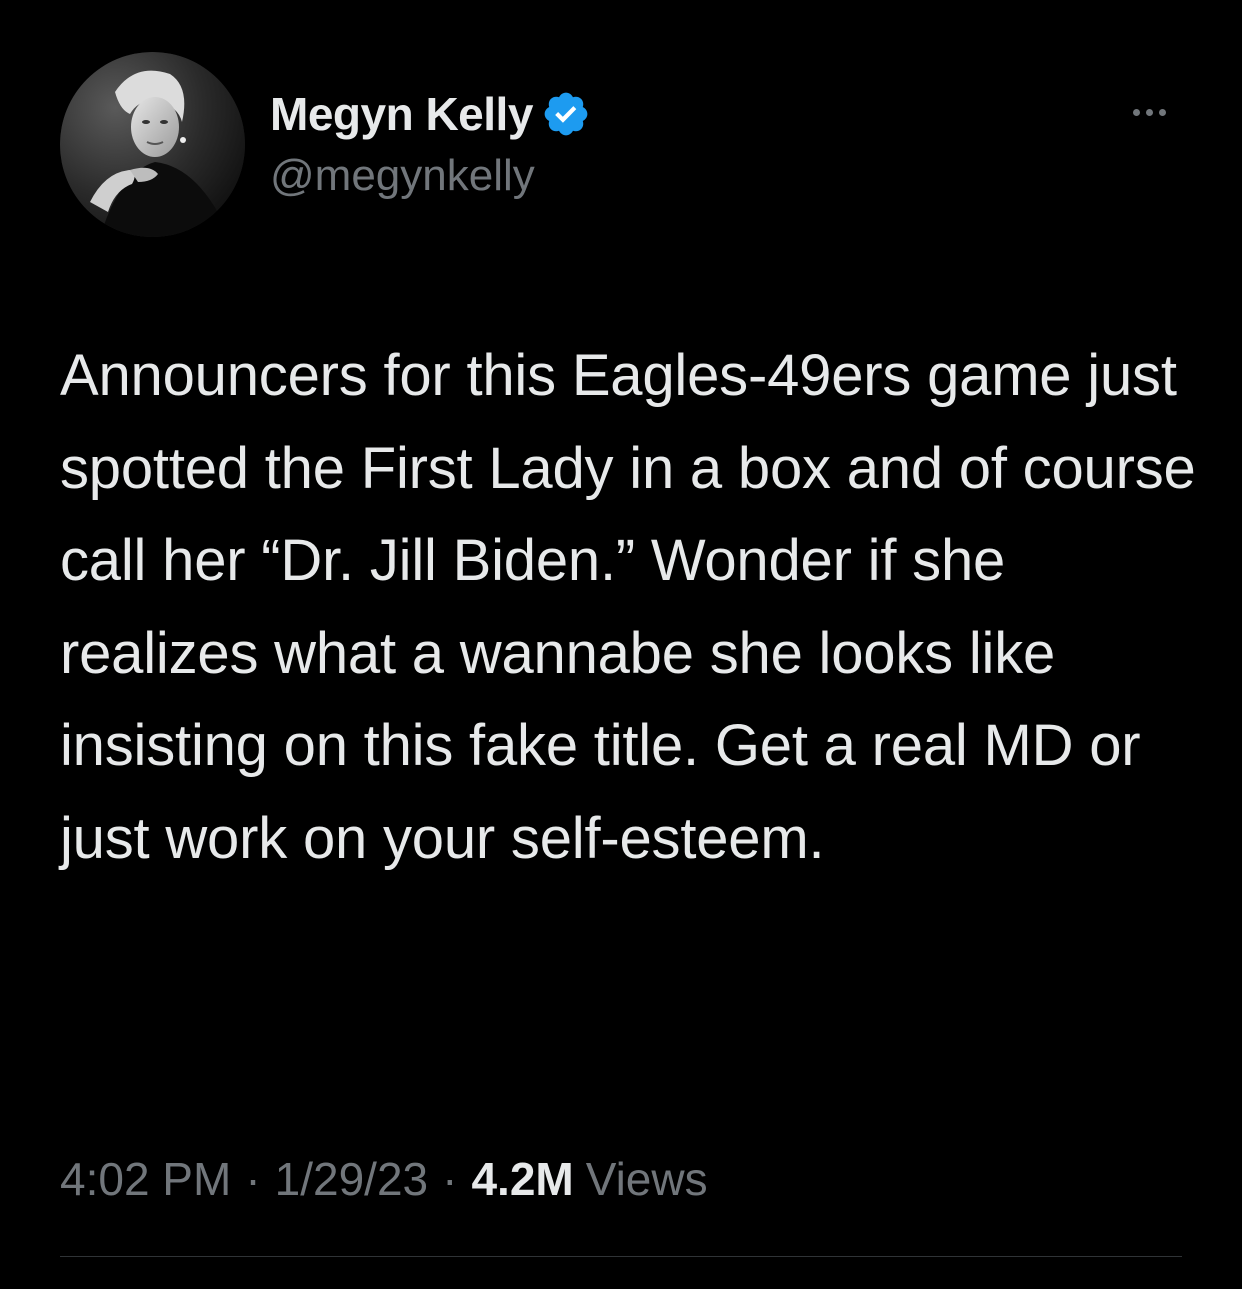 This screenshot has height=1289, width=1242. Describe the element at coordinates (145, 1179) in the screenshot. I see `tweet-time: 4:02 PM` at that location.